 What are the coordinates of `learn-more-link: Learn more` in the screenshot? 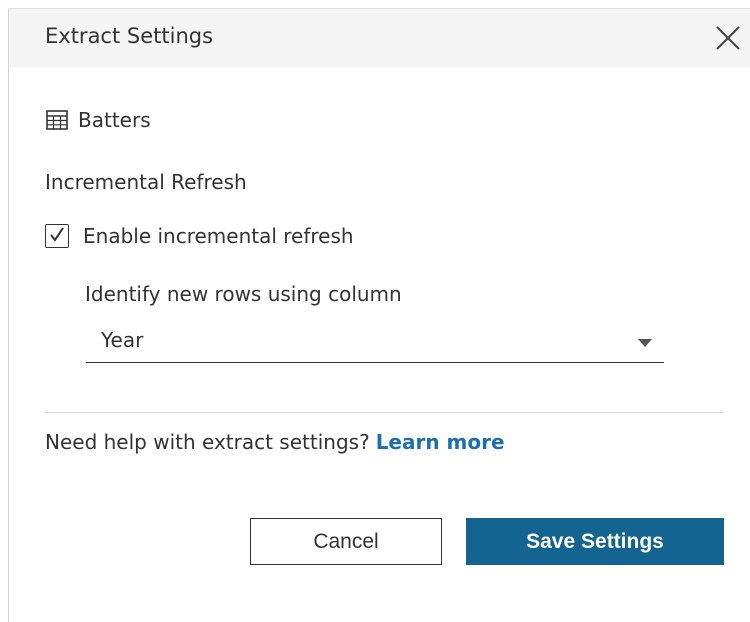 It's located at (440, 442).